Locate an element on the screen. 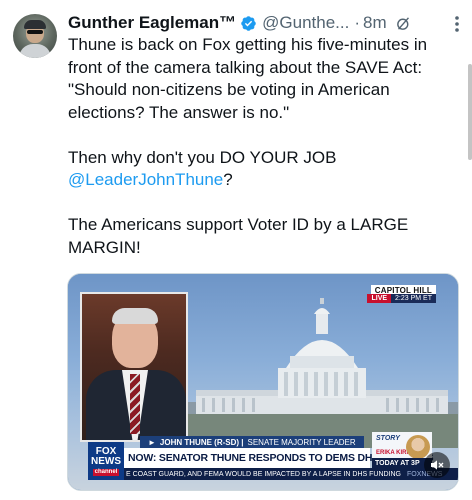  lower-third-name: JOHN THUNE (R-SD) is located at coordinates (199, 442).